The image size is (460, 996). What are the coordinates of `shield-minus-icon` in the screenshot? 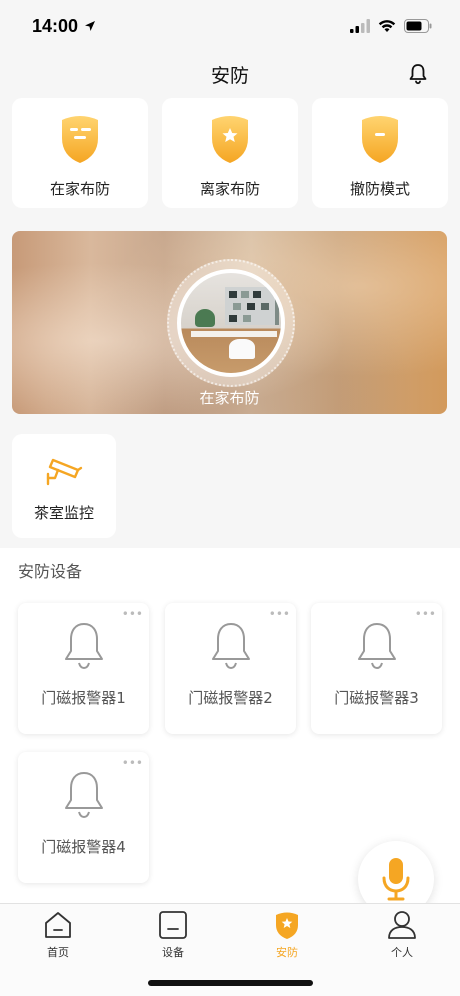 It's located at (380, 139).